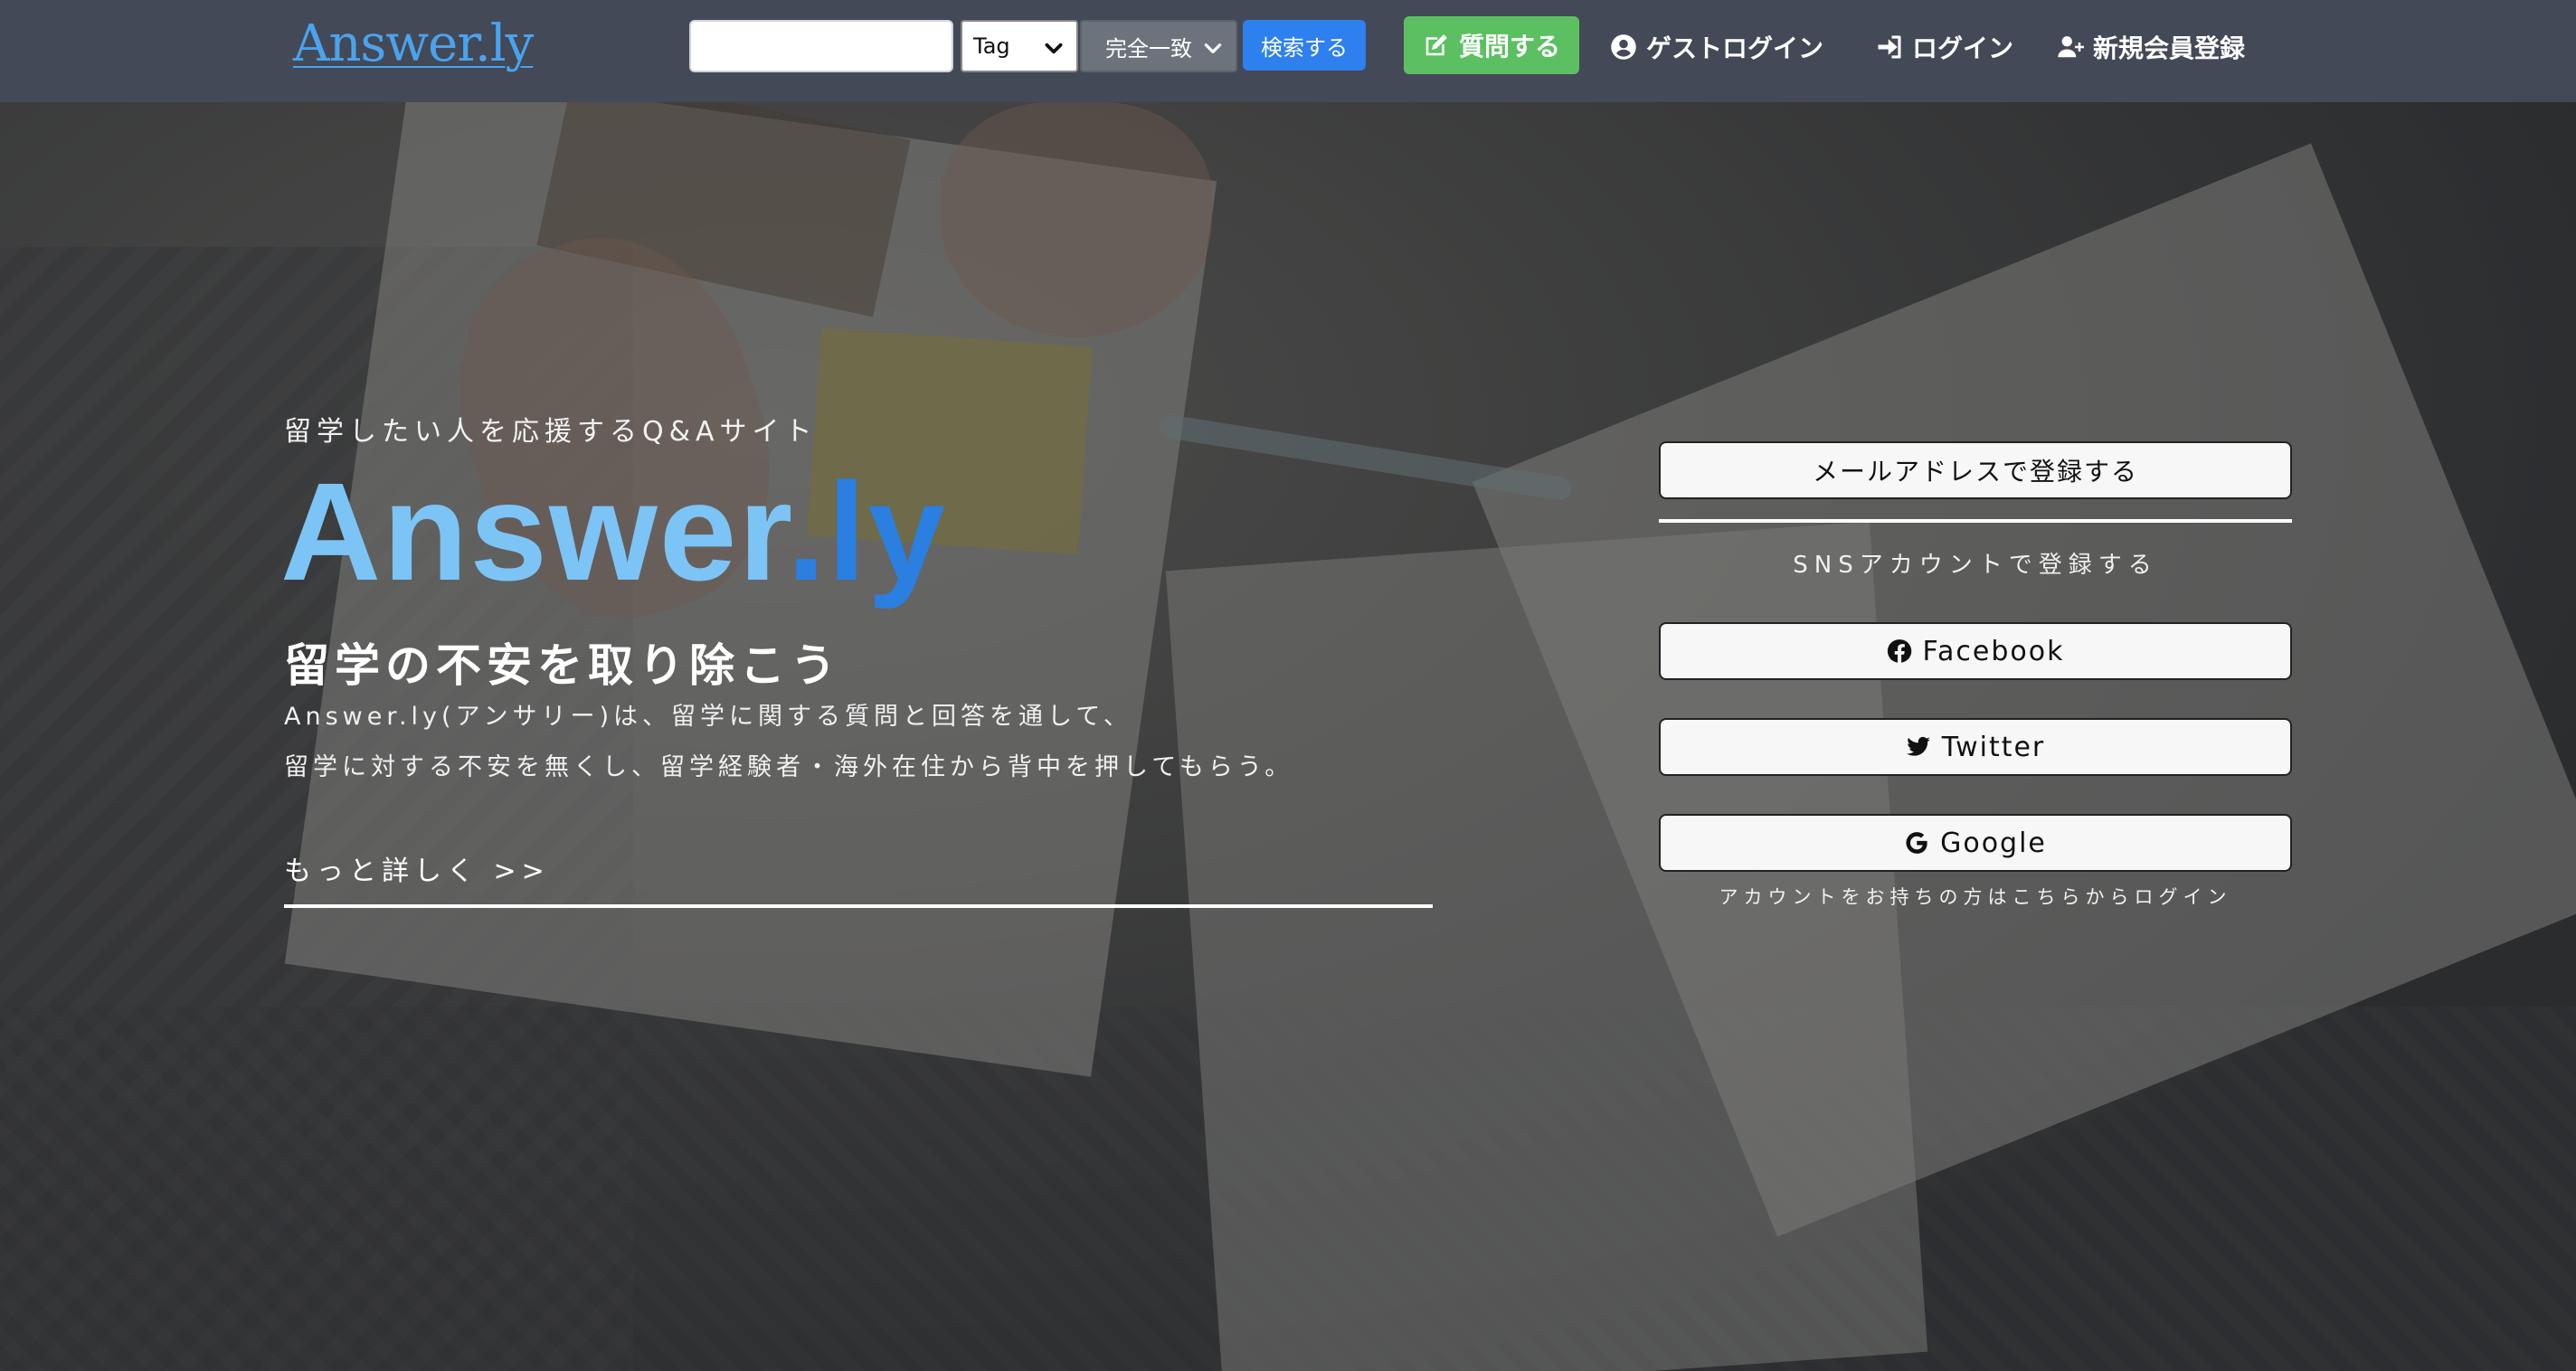  What do you see at coordinates (1890, 47) in the screenshot?
I see `sign-in-icon` at bounding box center [1890, 47].